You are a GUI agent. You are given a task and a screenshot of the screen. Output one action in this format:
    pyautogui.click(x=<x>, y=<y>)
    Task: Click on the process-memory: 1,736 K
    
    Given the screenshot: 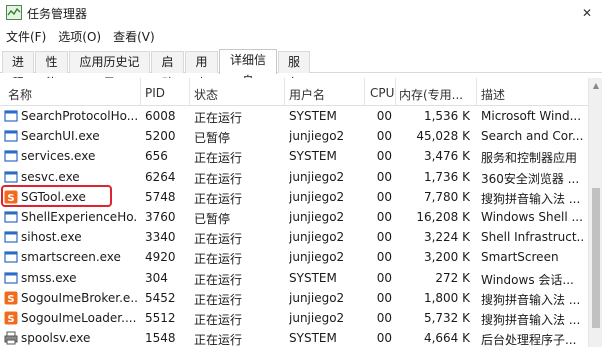 What is the action you would take?
    pyautogui.click(x=446, y=176)
    